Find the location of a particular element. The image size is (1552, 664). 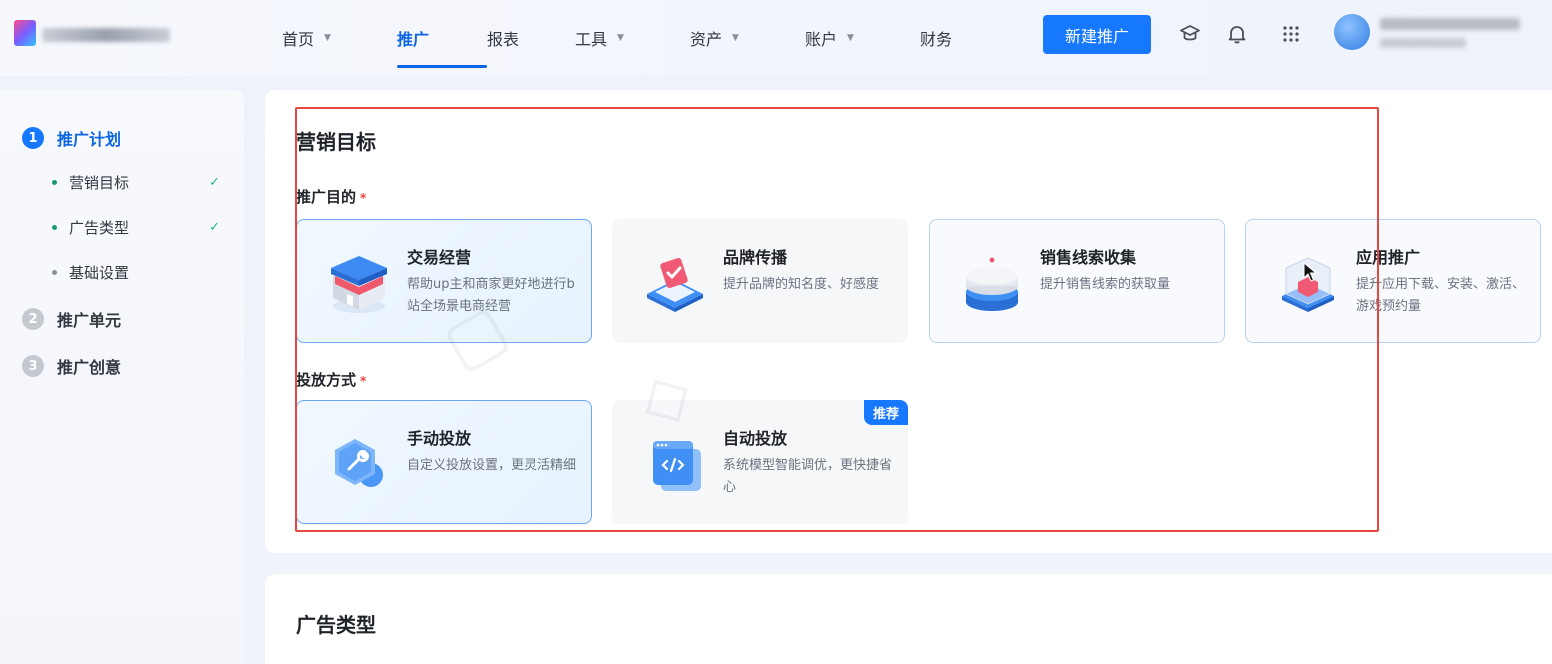

leads-stack-icon is located at coordinates (992, 284).